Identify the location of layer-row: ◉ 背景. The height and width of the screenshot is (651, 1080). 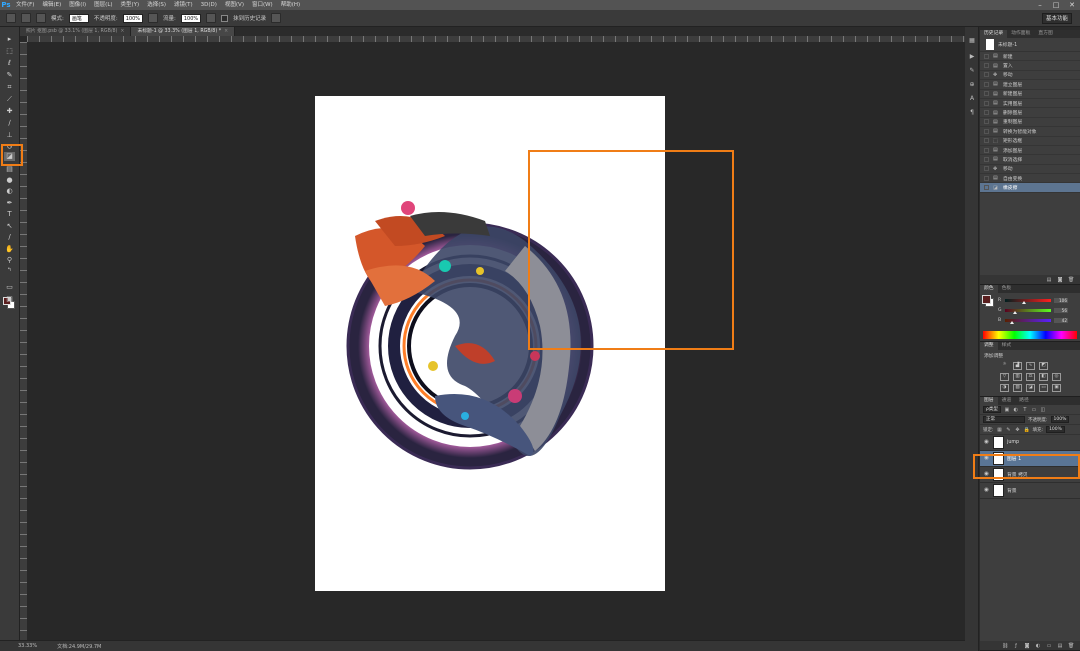
(1030, 491).